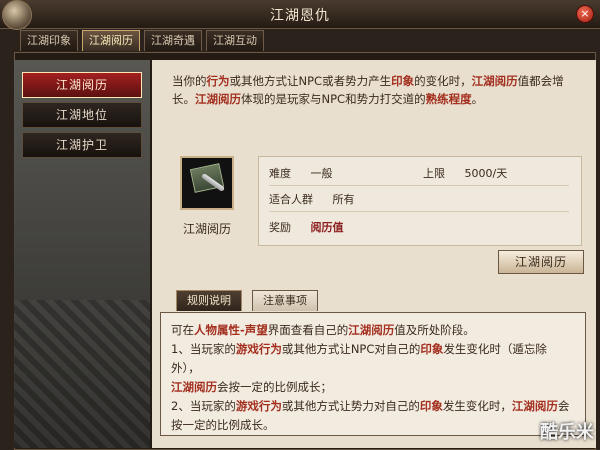 The image size is (600, 450). I want to click on map-background, so click(82, 374).